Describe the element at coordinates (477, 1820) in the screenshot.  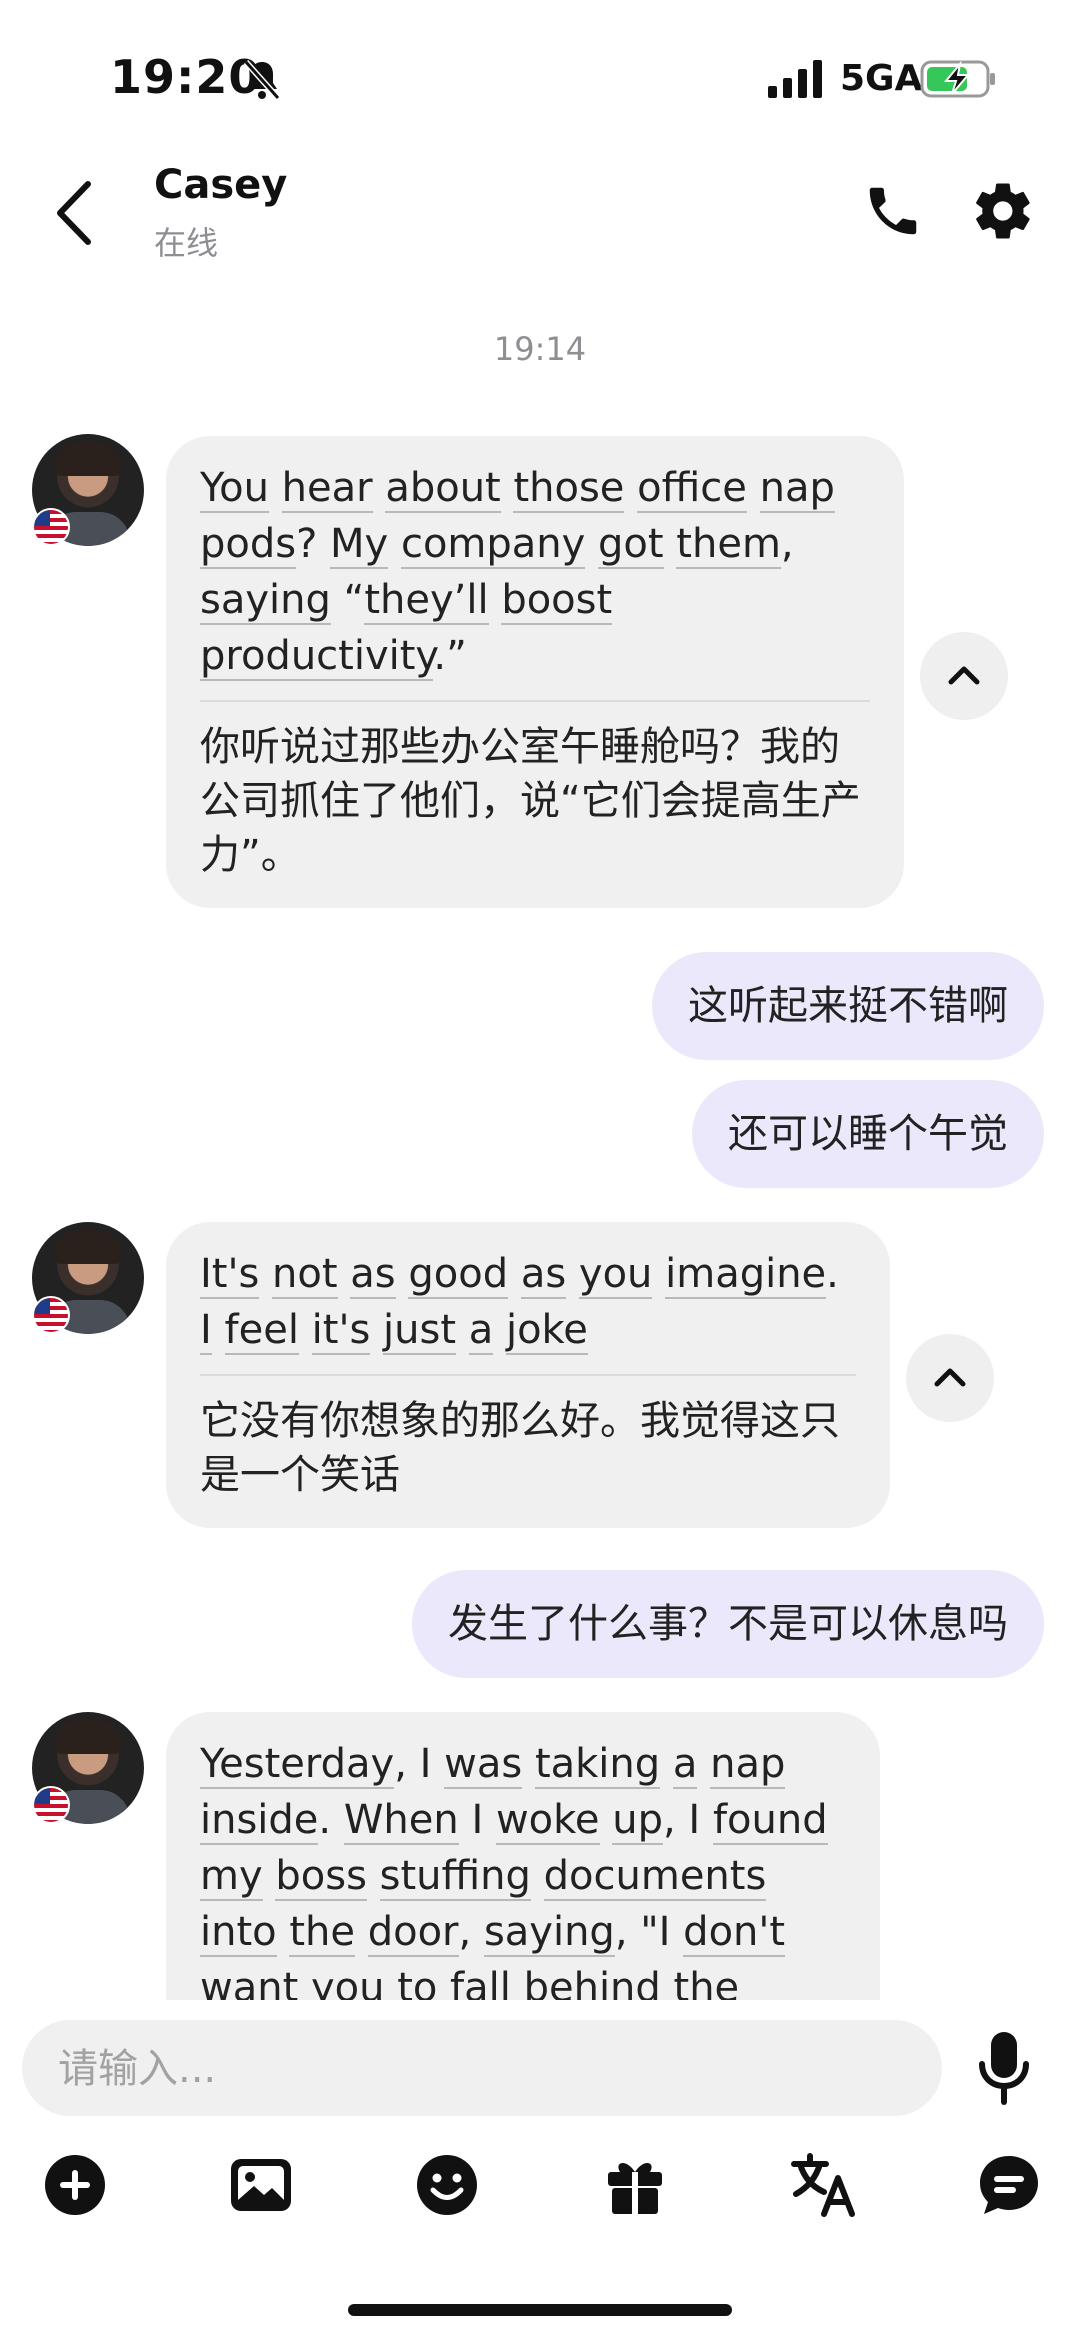
I see `text-fragment: I` at that location.